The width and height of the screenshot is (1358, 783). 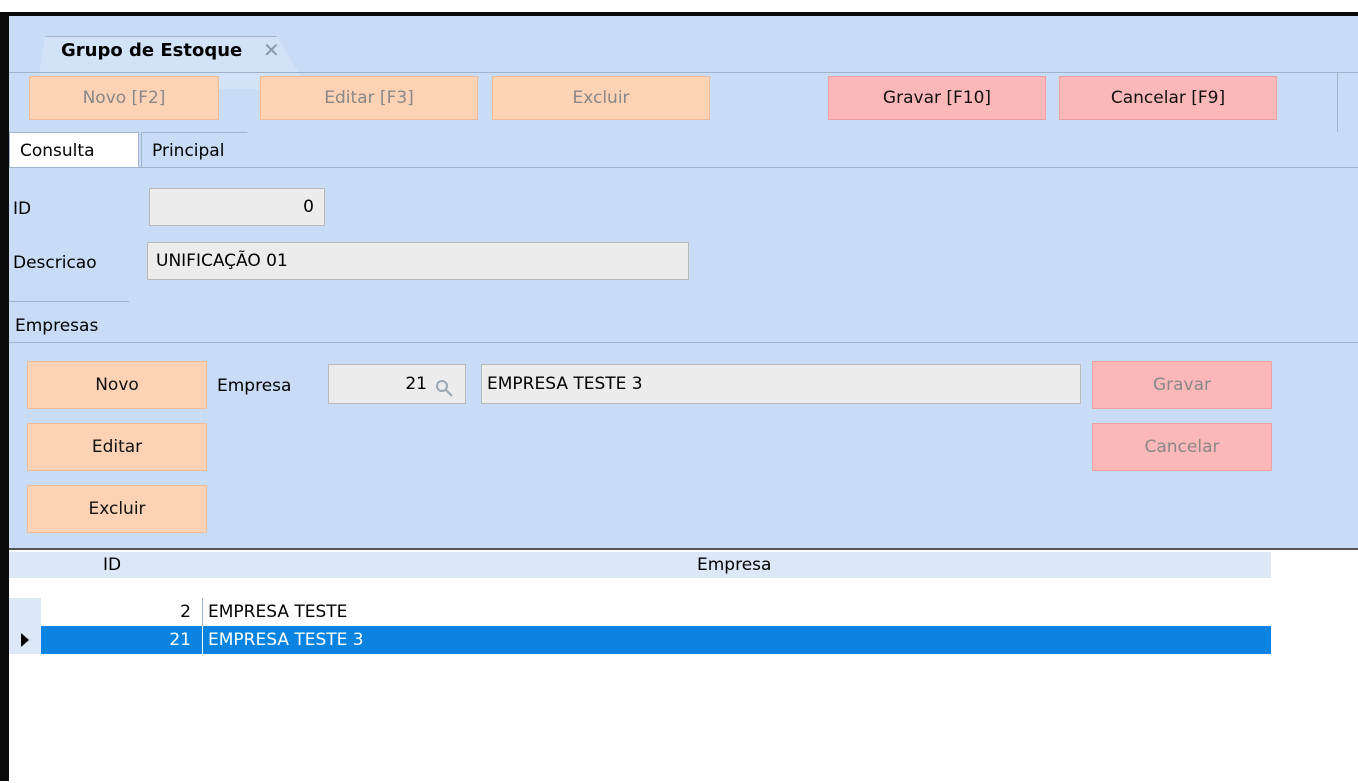 What do you see at coordinates (683, 167) in the screenshot?
I see `page-tab-divider` at bounding box center [683, 167].